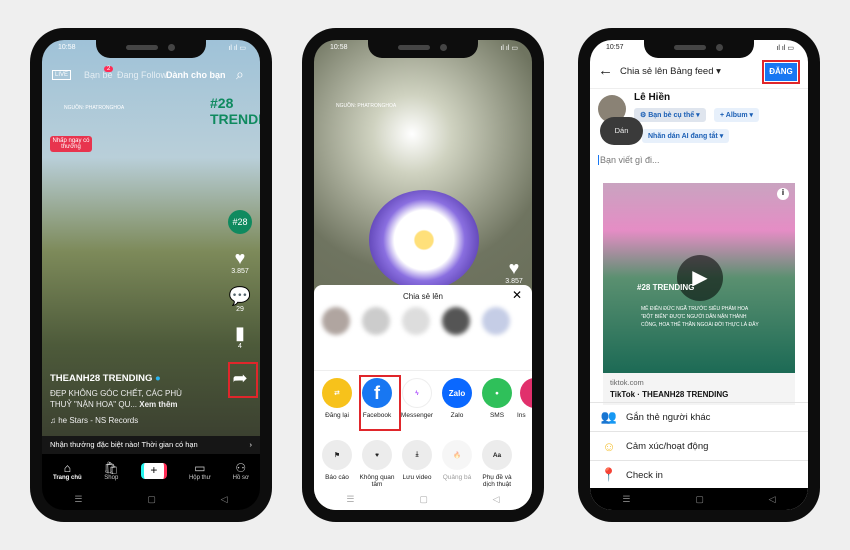  What do you see at coordinates (497, 455) in the screenshot?
I see `captions-icon: Aa` at bounding box center [497, 455].